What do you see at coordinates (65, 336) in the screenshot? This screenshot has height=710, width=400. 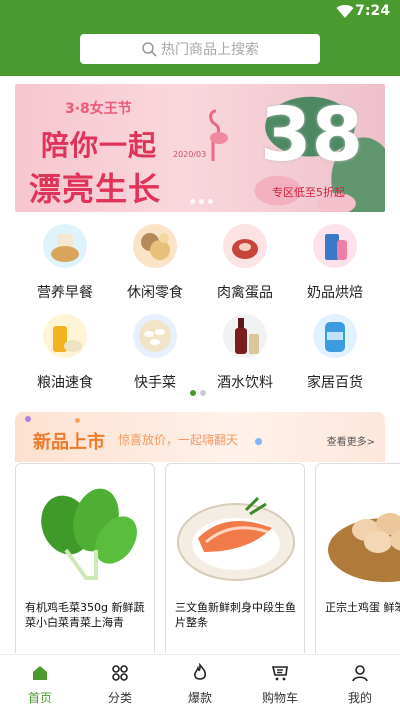 I see `oil-icon` at bounding box center [65, 336].